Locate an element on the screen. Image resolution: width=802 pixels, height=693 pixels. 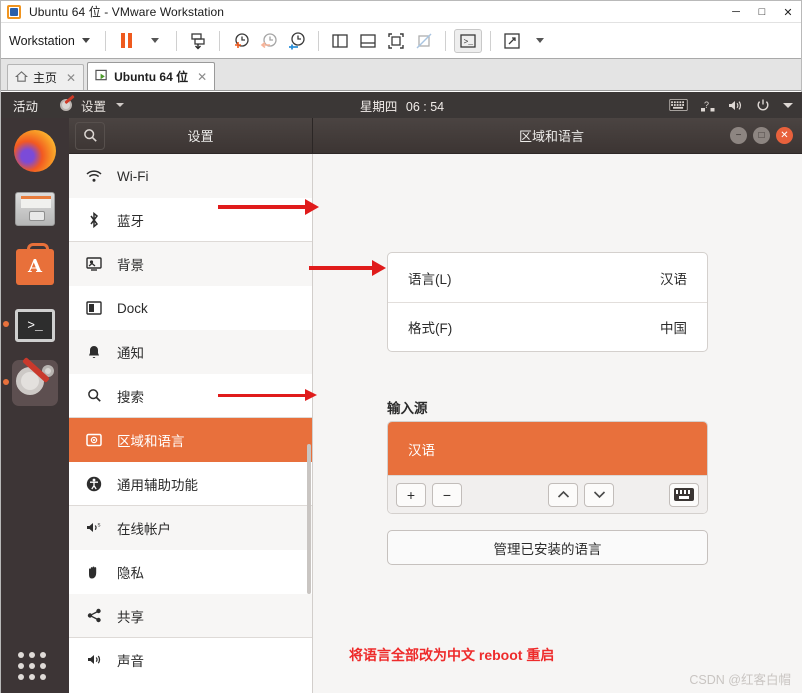
format-row-value: 中国 is located at coordinates (673, 328).